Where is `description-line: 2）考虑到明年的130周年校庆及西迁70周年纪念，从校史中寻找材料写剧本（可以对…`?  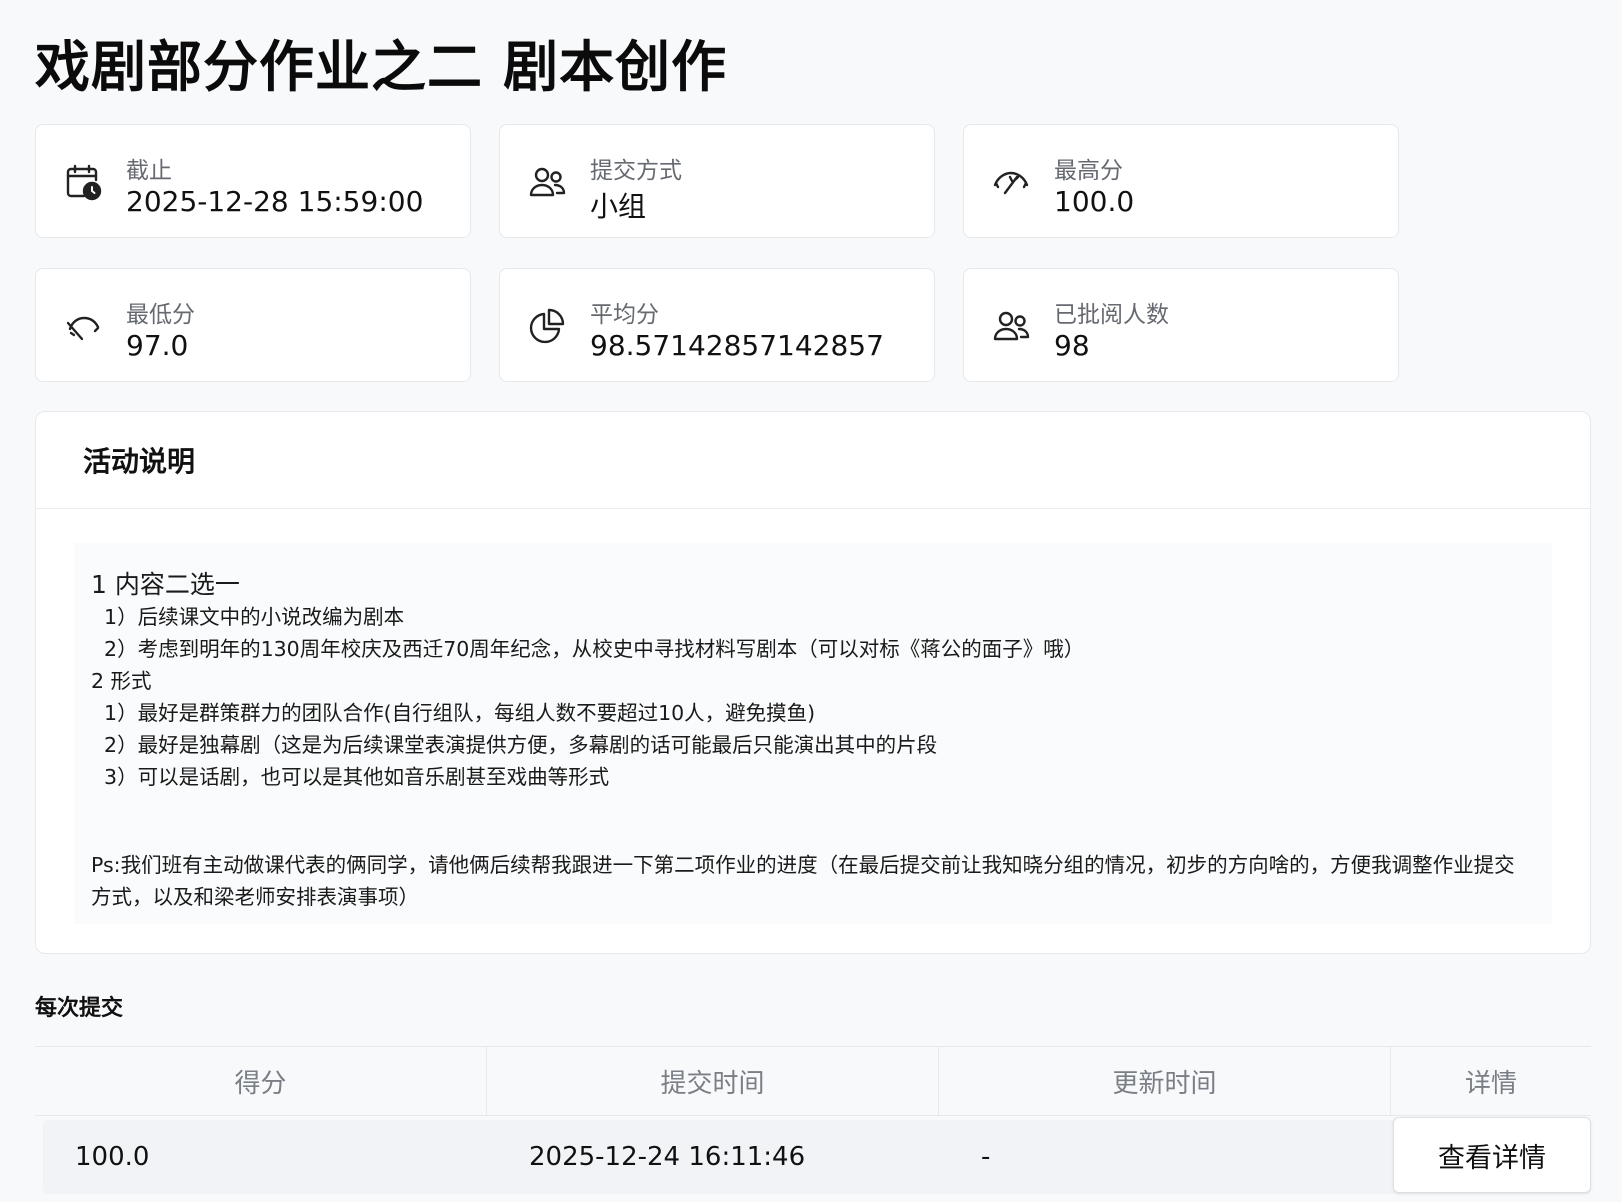 description-line: 2）考虑到明年的130周年校庆及西迁70周年纪念，从校史中寻找材料写剧本（可以对… is located at coordinates (588, 649).